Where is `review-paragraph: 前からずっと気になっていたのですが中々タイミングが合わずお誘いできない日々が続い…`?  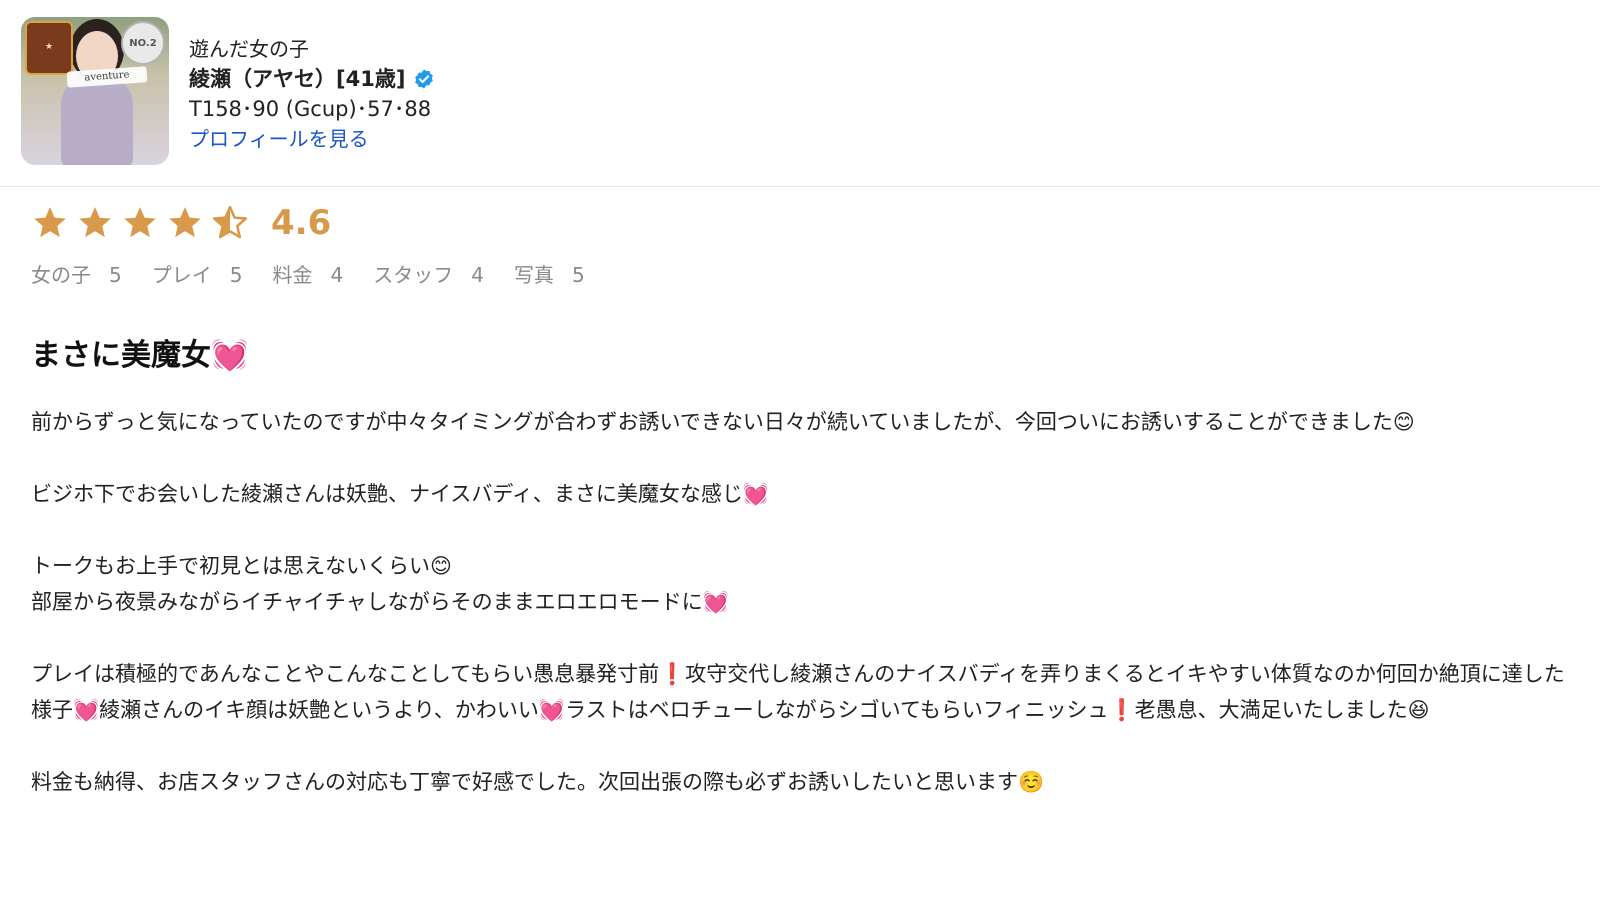 review-paragraph: 前からずっと気になっていたのですが中々タイミングが合わずお誘いできない日々が続い… is located at coordinates (723, 422).